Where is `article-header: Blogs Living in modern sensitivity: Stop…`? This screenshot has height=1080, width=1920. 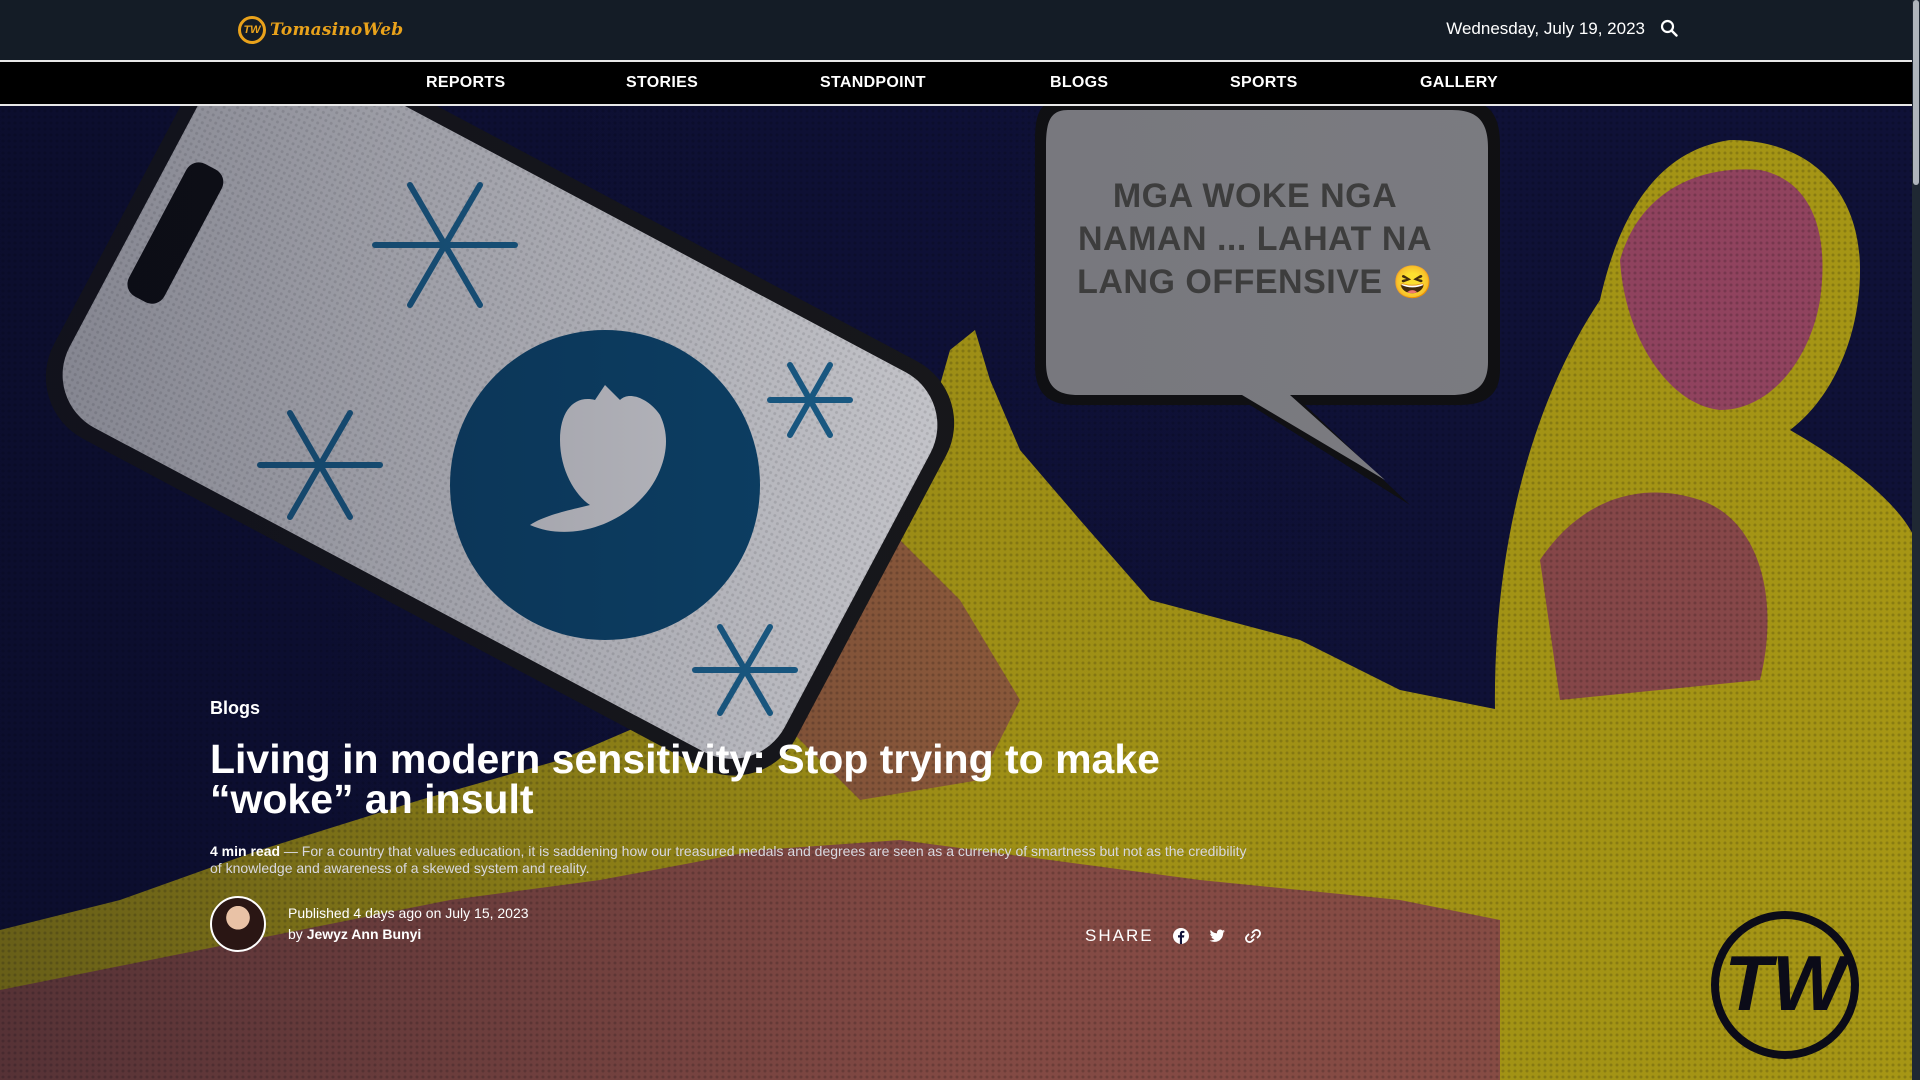 article-header: Blogs Living in modern sensitivity: Stop… is located at coordinates (730, 787).